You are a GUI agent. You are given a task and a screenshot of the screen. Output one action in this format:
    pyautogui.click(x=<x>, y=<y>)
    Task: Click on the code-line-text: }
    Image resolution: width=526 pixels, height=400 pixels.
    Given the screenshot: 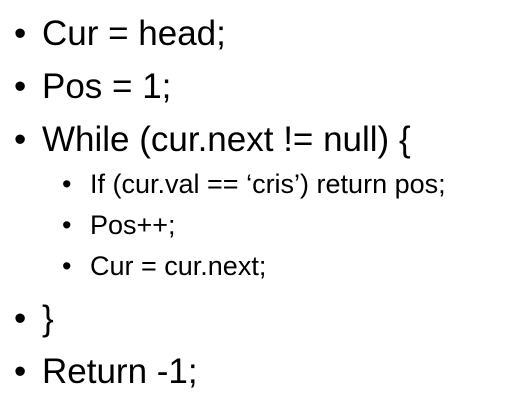 What is the action you would take?
    pyautogui.click(x=48, y=318)
    